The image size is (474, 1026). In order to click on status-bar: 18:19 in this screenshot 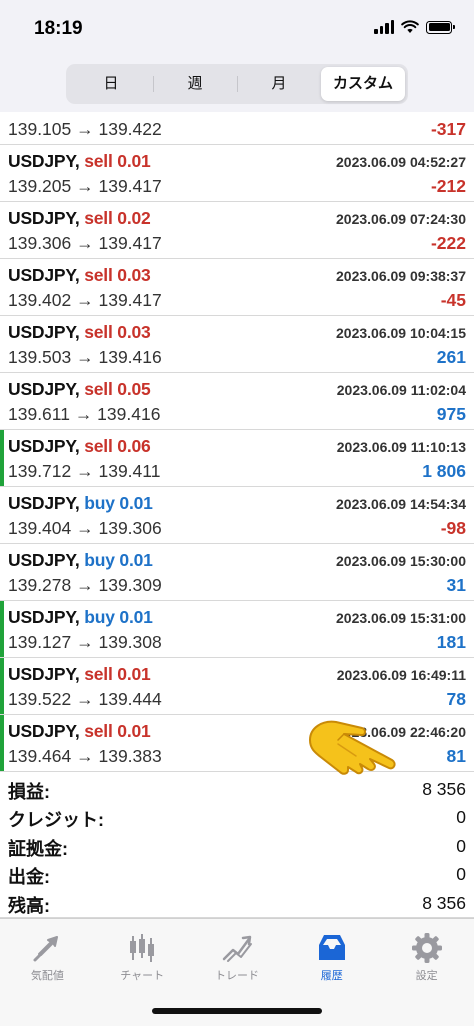, I will do `click(237, 30)`.